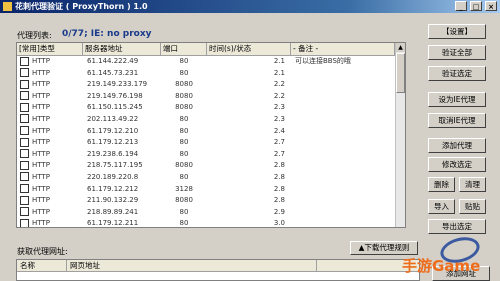 This screenshot has width=500, height=281. Describe the element at coordinates (211, 120) in the screenshot. I see `table-row: HTTP 202.113.49.22 80 2.3` at that location.